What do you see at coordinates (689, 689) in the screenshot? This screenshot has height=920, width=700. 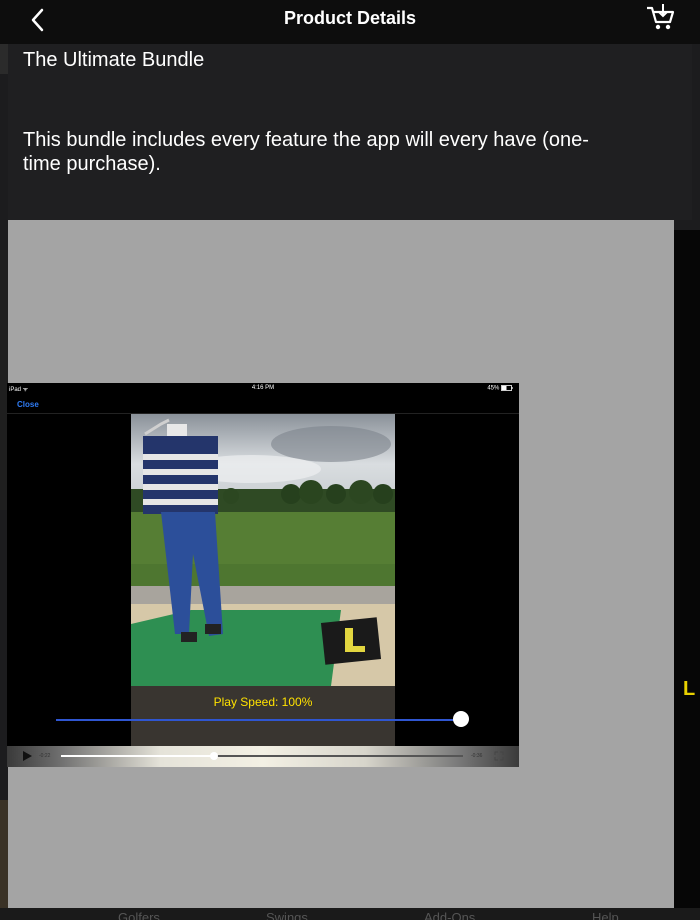 I see `side-badge: L` at bounding box center [689, 689].